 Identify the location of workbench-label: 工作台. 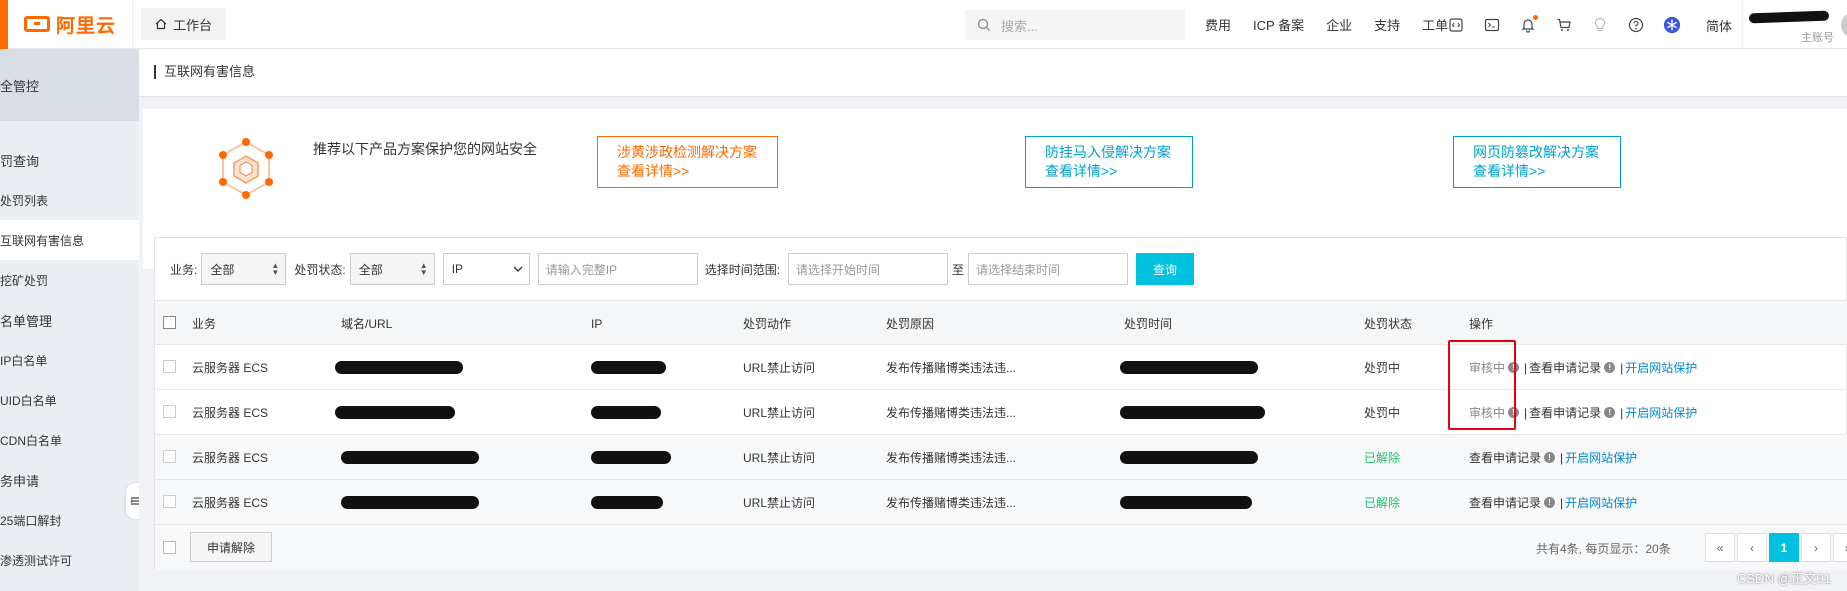
(193, 25).